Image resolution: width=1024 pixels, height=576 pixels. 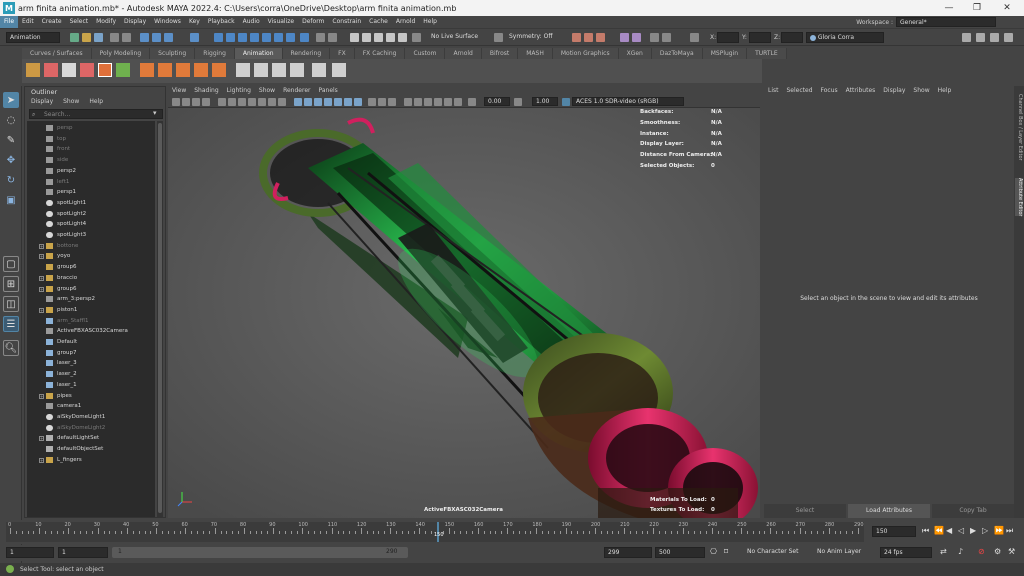 I want to click on dope-sheet-icon, so click(x=123, y=70).